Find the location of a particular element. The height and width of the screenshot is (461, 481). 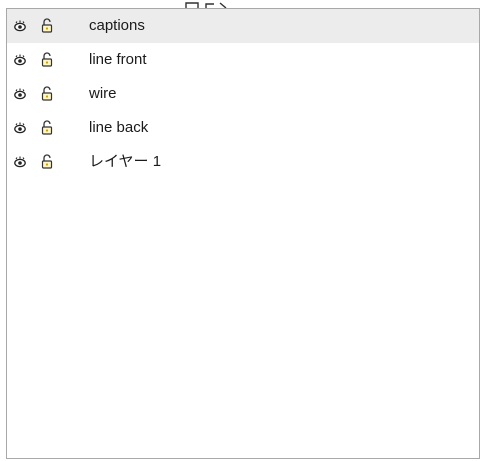

layer-row: wire is located at coordinates (243, 94).